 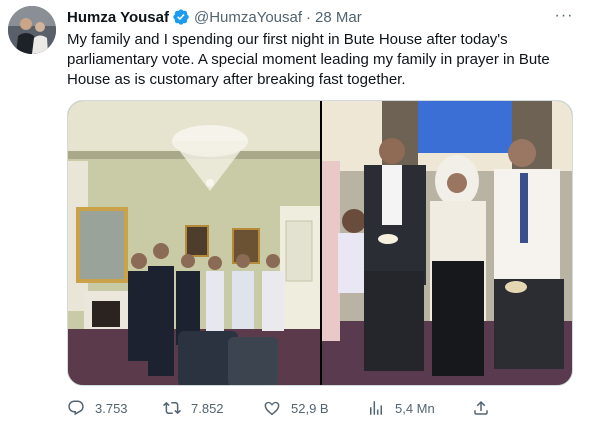 What do you see at coordinates (272, 408) in the screenshot?
I see `heart-icon` at bounding box center [272, 408].